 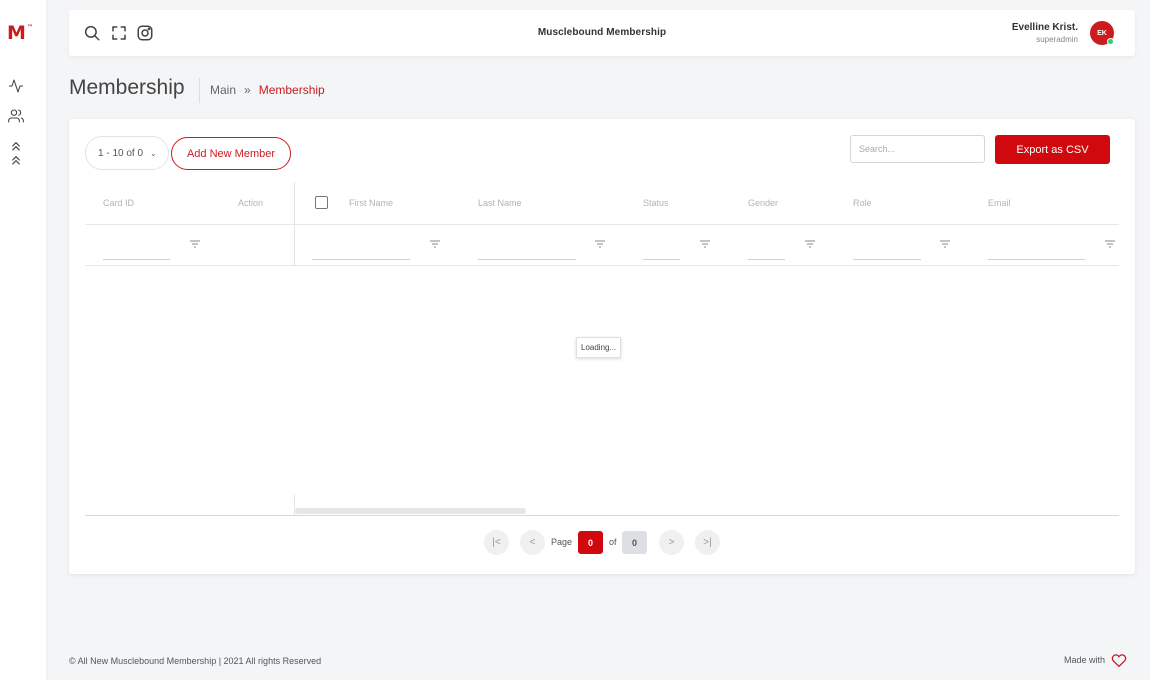 What do you see at coordinates (23, 340) in the screenshot?
I see `sidebar: M ™` at bounding box center [23, 340].